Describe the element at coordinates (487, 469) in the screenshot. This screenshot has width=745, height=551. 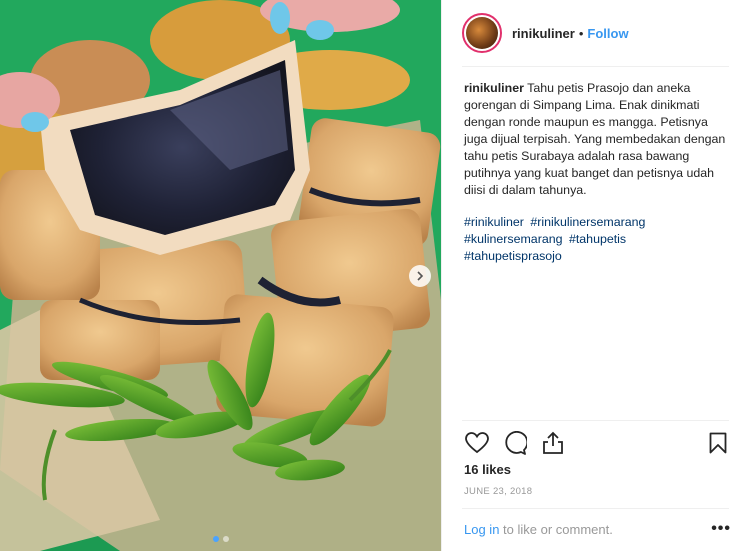
I see `likes-count: 16 likes` at that location.